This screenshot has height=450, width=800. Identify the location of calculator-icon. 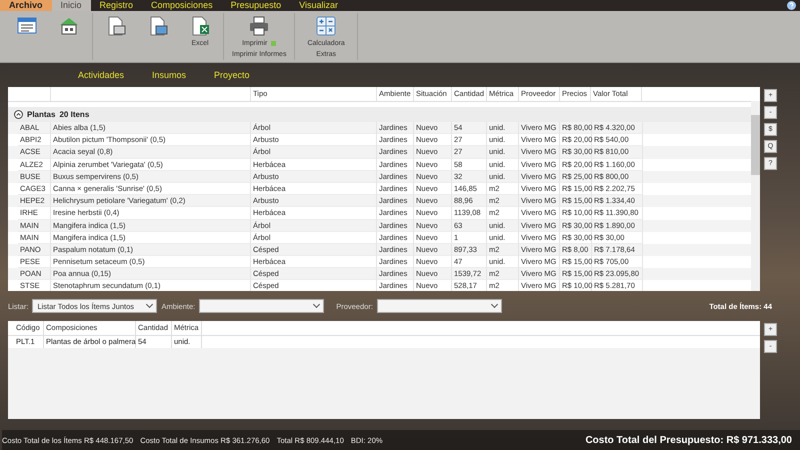
(326, 26).